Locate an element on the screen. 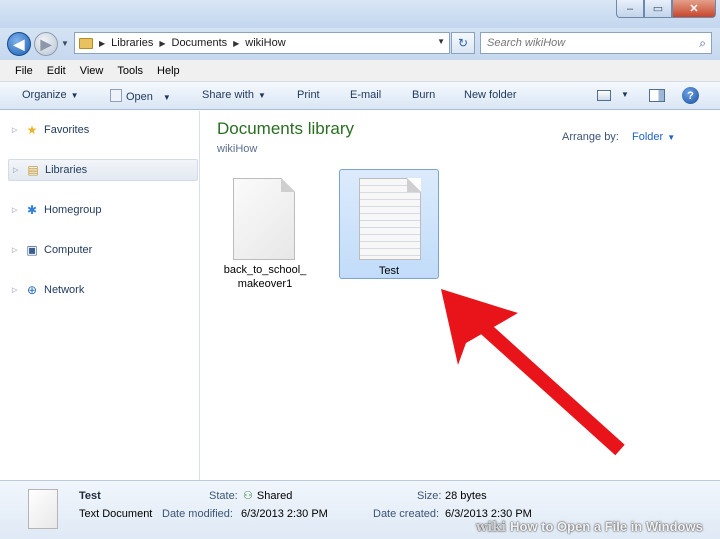 The width and height of the screenshot is (720, 539). email-button: E-mail is located at coordinates (365, 95).